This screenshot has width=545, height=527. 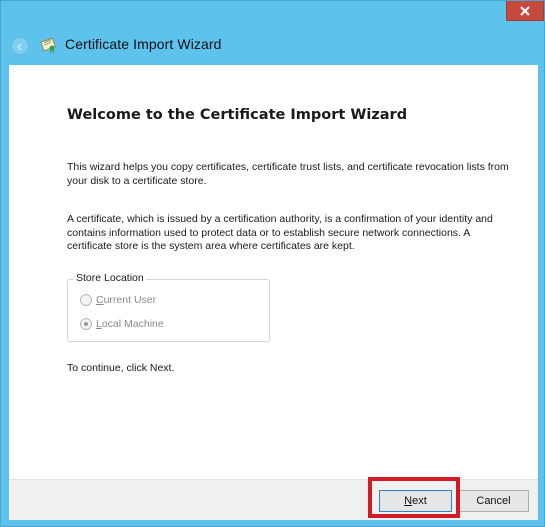 I want to click on close-icon, so click(x=525, y=10).